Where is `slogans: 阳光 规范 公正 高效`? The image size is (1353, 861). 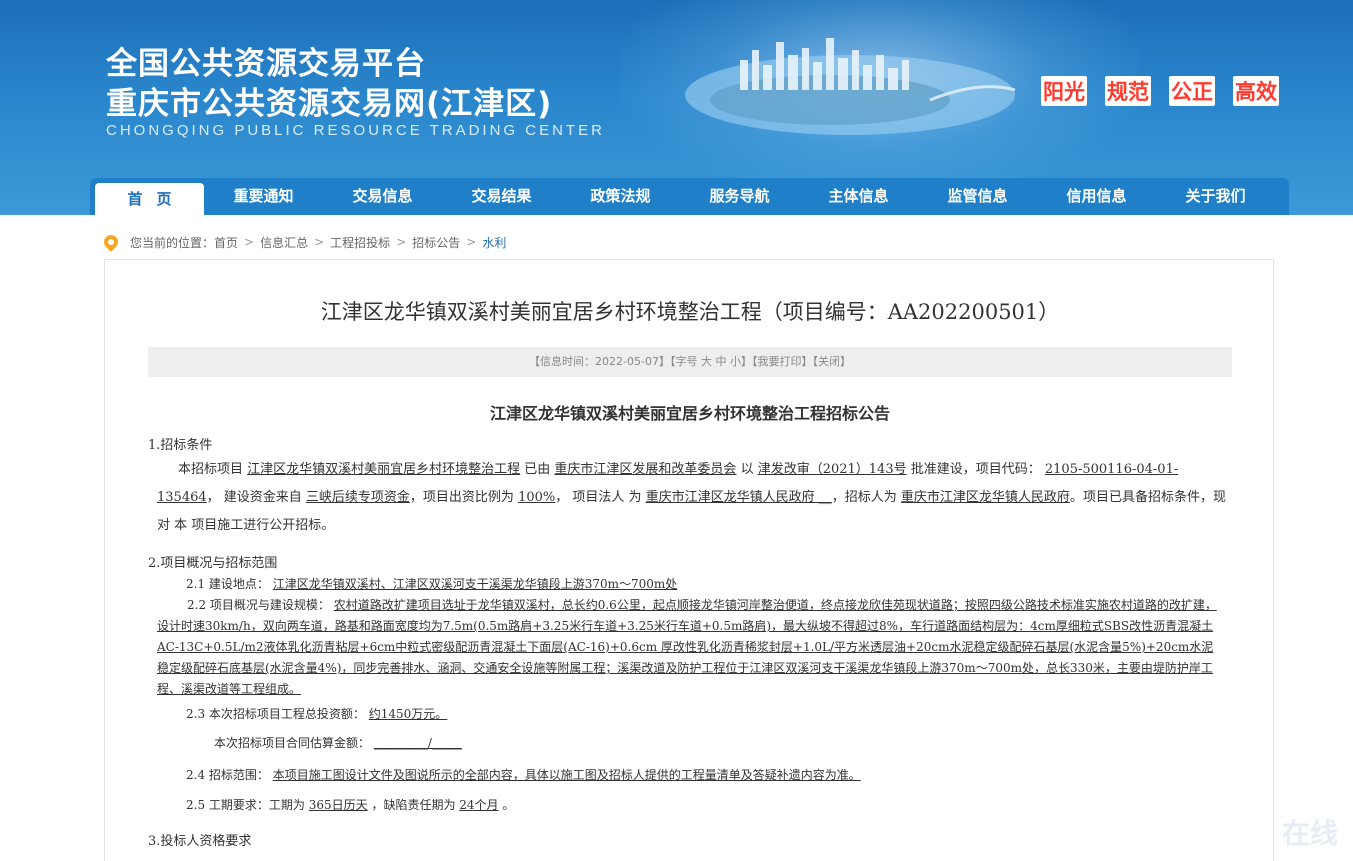 slogans: 阳光 规范 公正 高效 is located at coordinates (1160, 91).